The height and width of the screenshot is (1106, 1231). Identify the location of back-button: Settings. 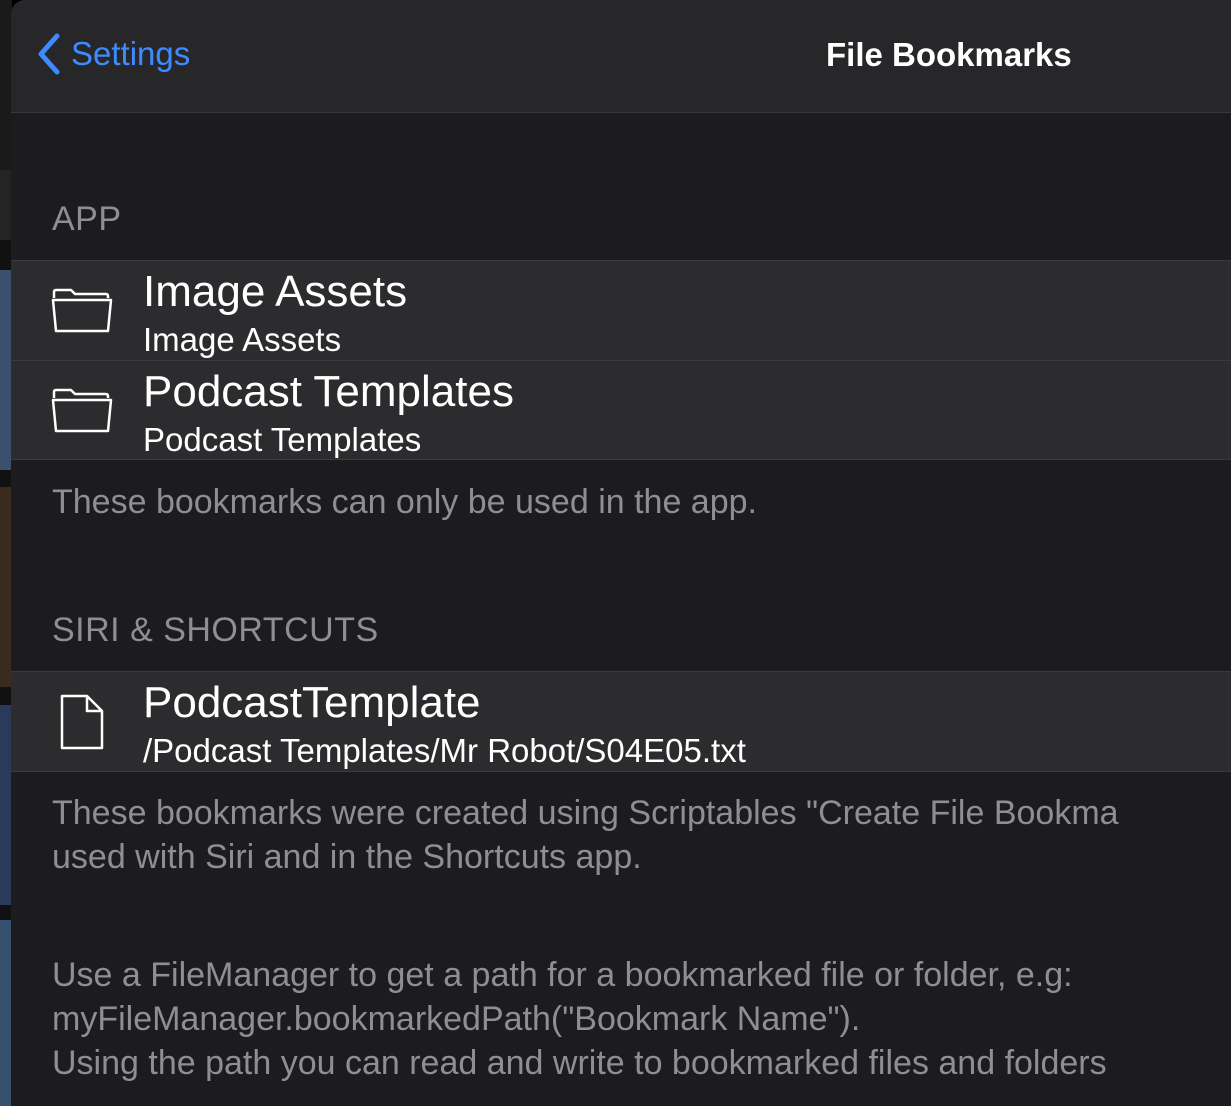
(112, 54).